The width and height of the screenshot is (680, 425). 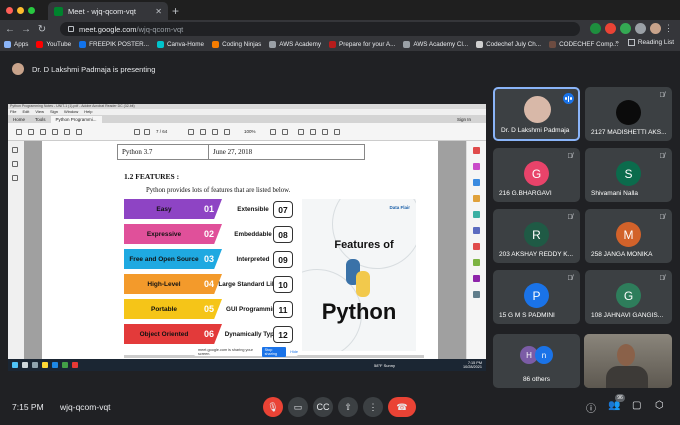 I want to click on bookmark-item: Coding Ninjas, so click(x=236, y=44).